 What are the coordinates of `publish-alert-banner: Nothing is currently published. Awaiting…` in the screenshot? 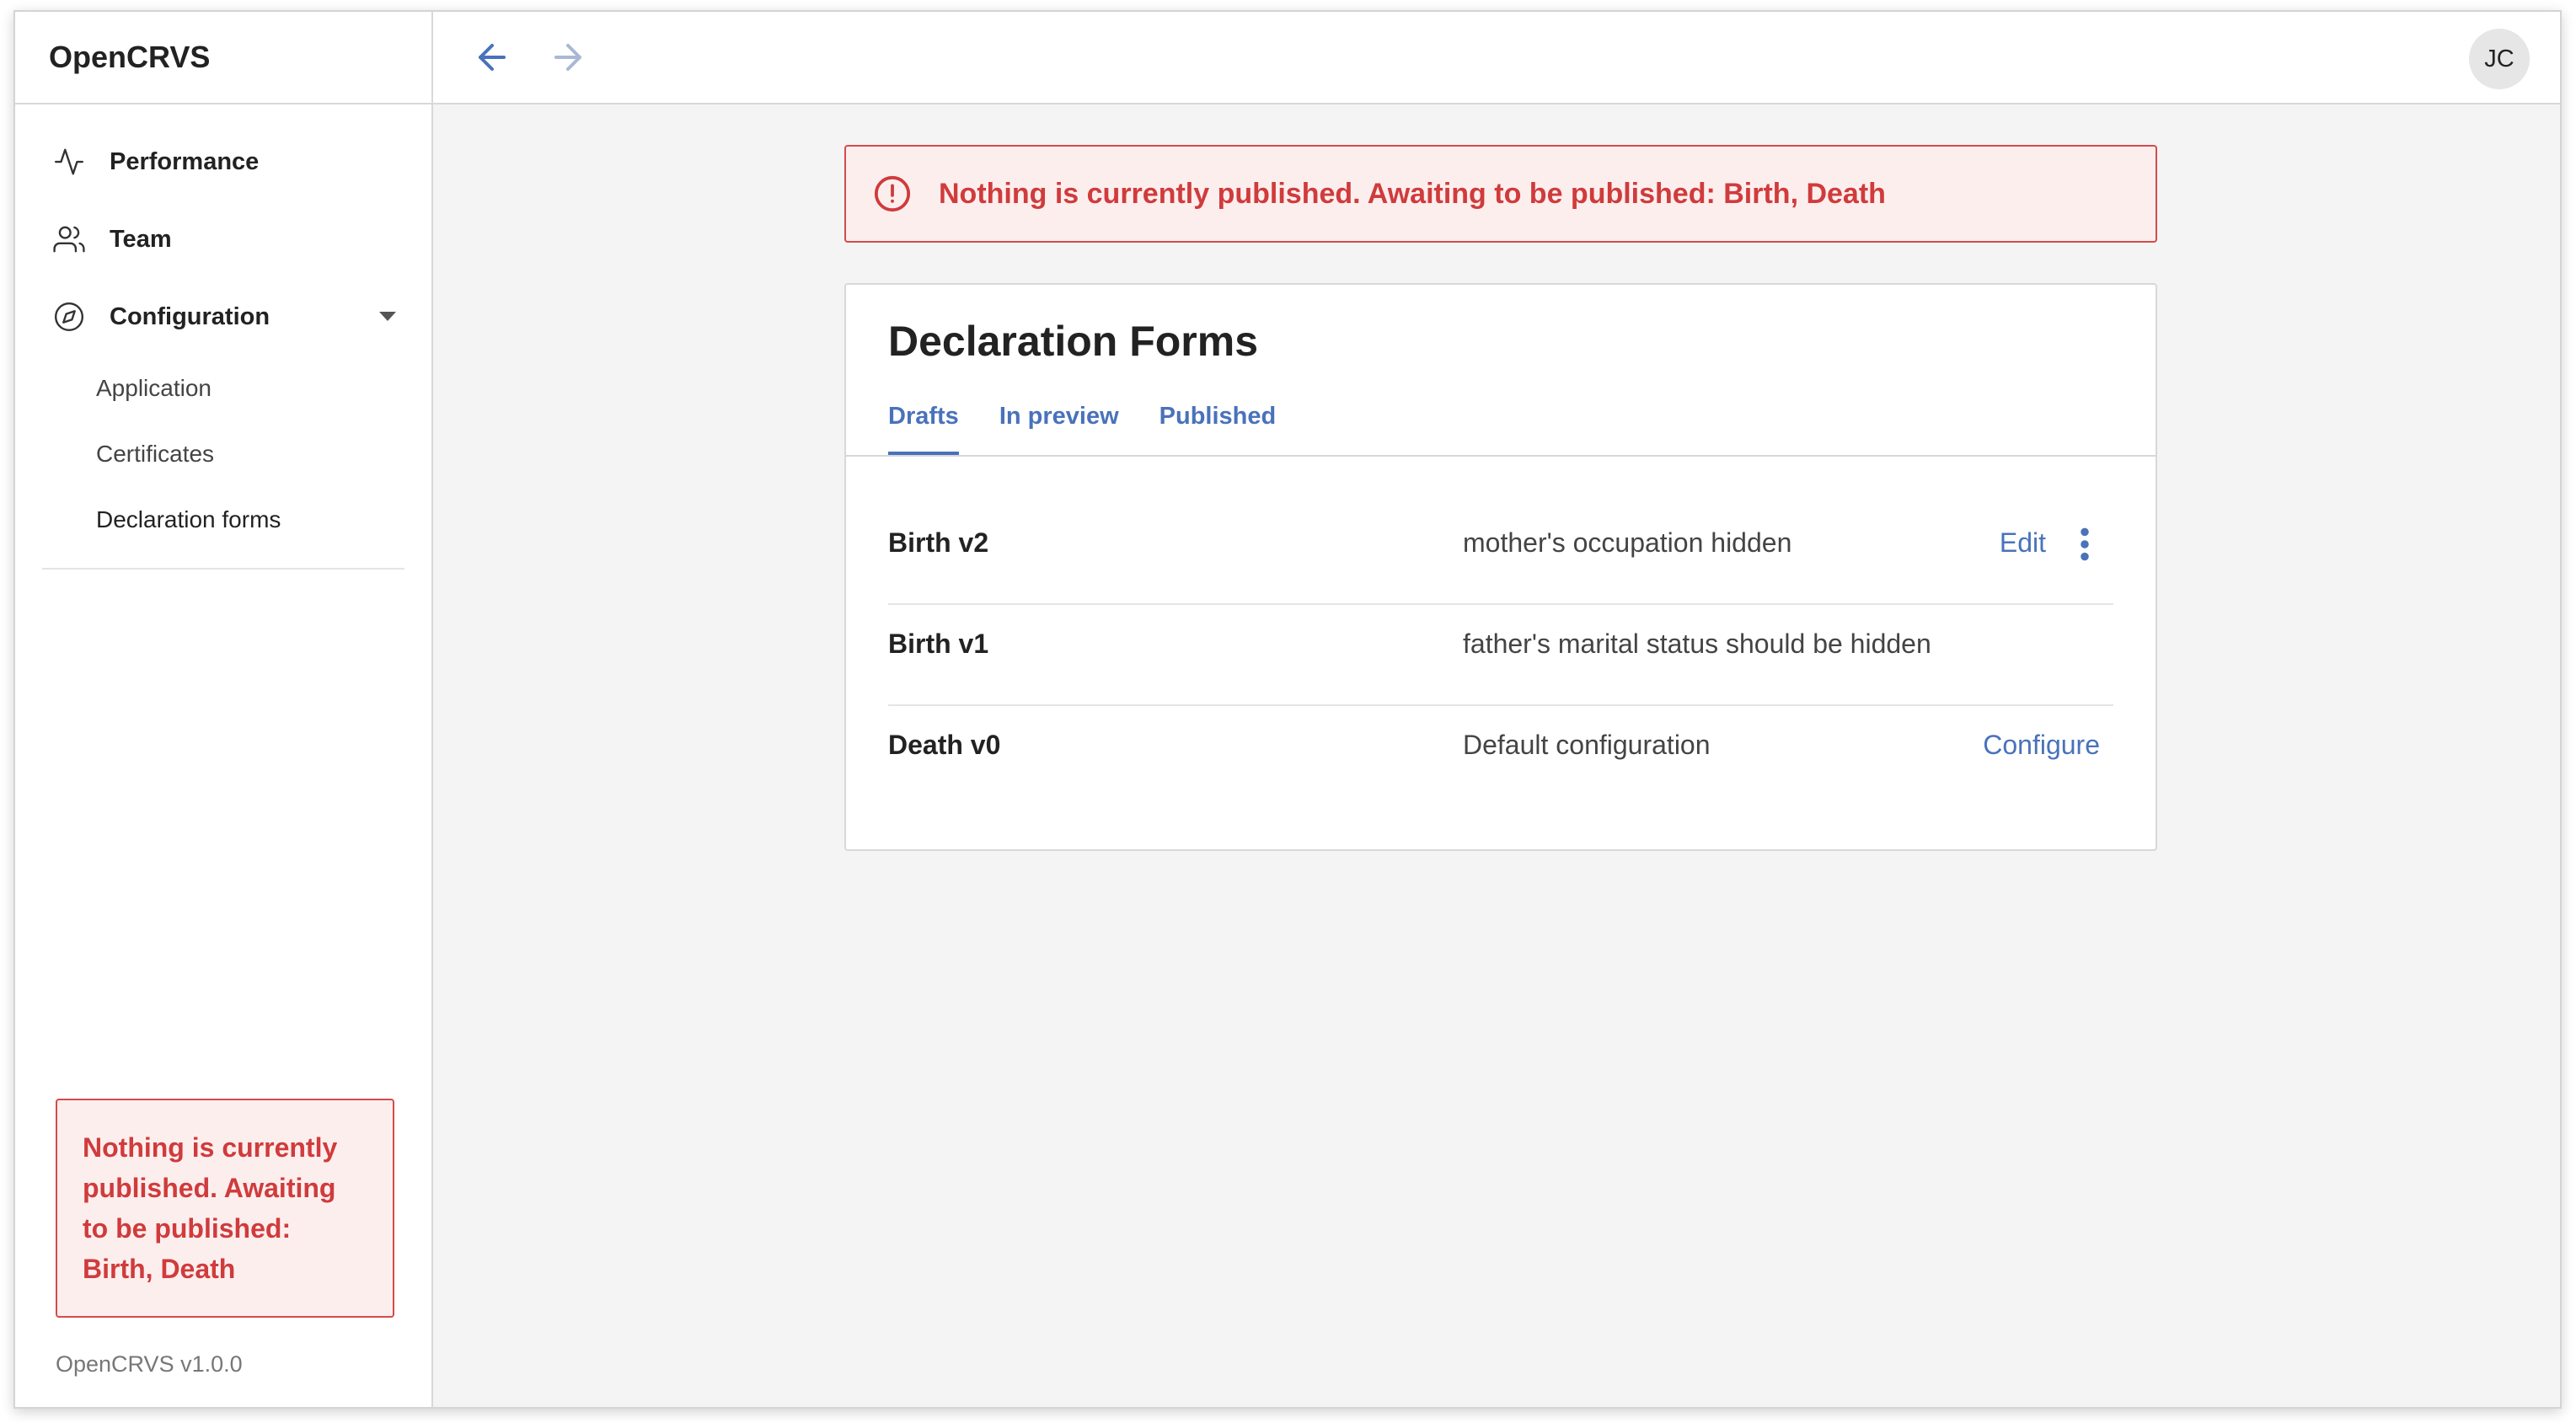 It's located at (1501, 194).